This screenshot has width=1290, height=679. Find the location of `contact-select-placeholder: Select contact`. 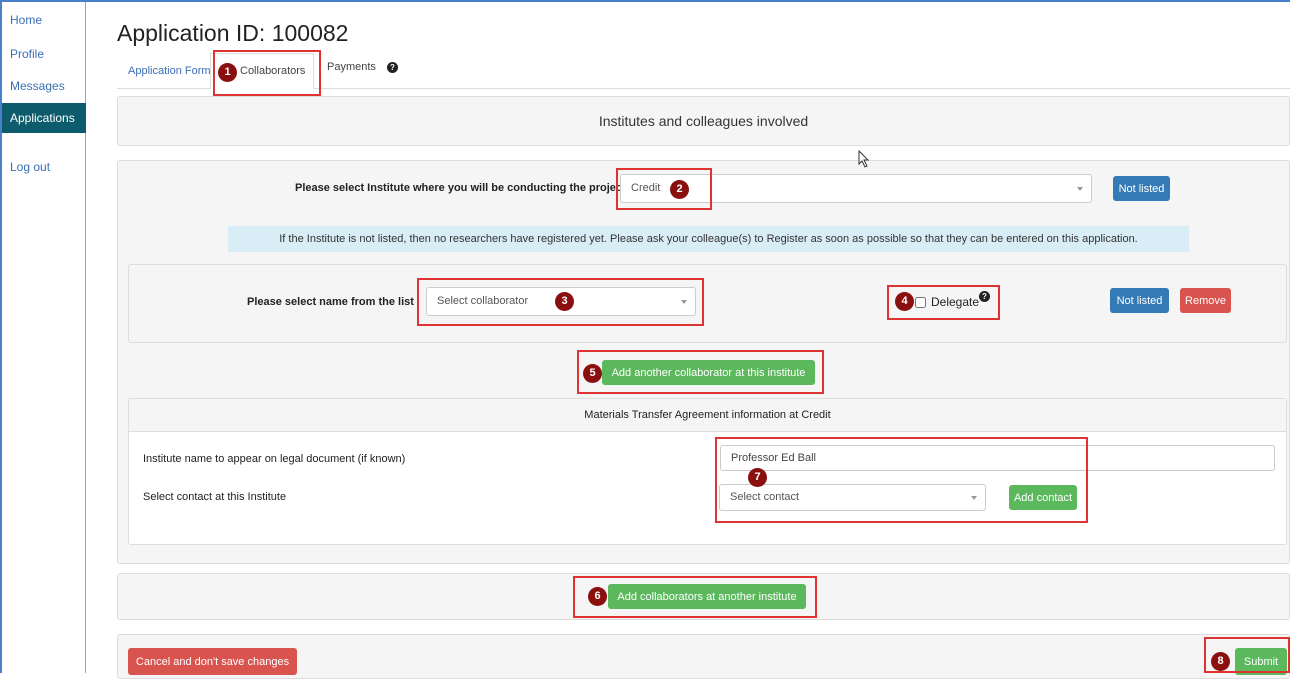

contact-select-placeholder: Select contact is located at coordinates (765, 497).